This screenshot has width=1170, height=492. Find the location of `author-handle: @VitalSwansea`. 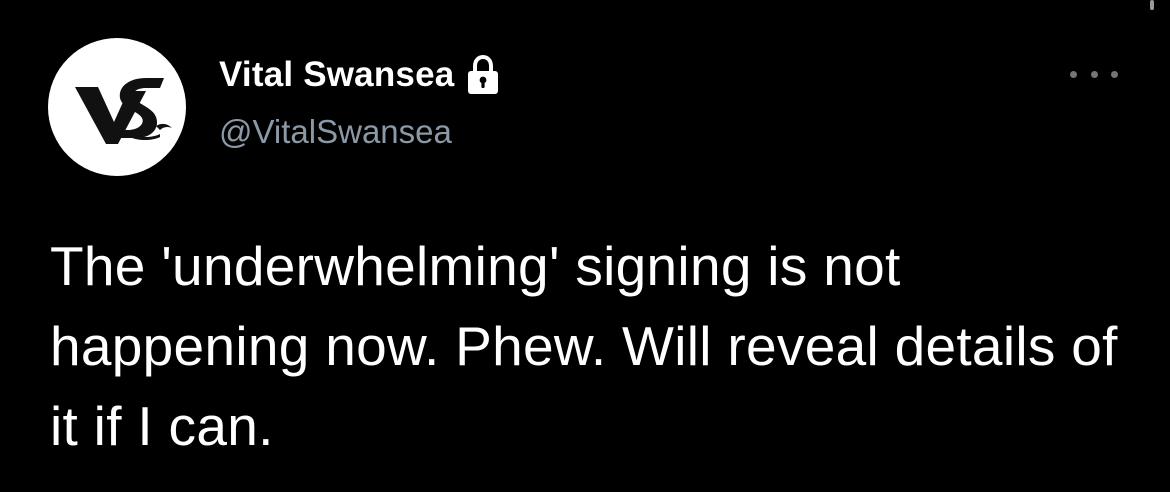

author-handle: @VitalSwansea is located at coordinates (335, 132).